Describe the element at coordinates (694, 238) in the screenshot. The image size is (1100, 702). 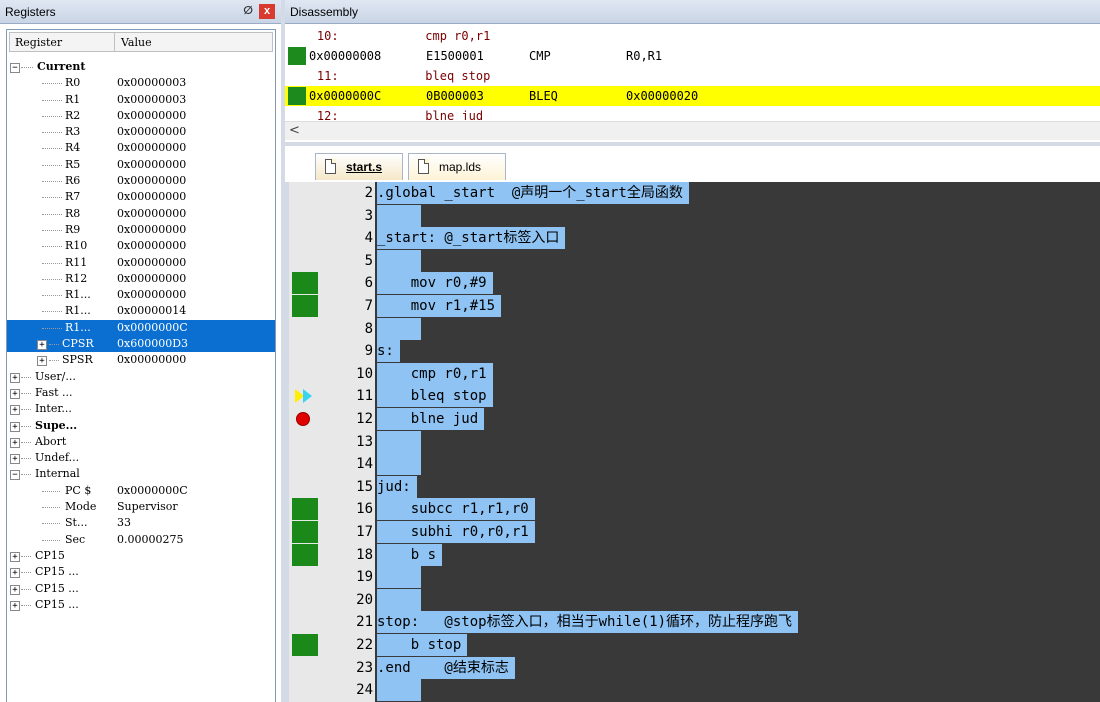
I see `code-line: 4 _start: @_start标签入口` at that location.